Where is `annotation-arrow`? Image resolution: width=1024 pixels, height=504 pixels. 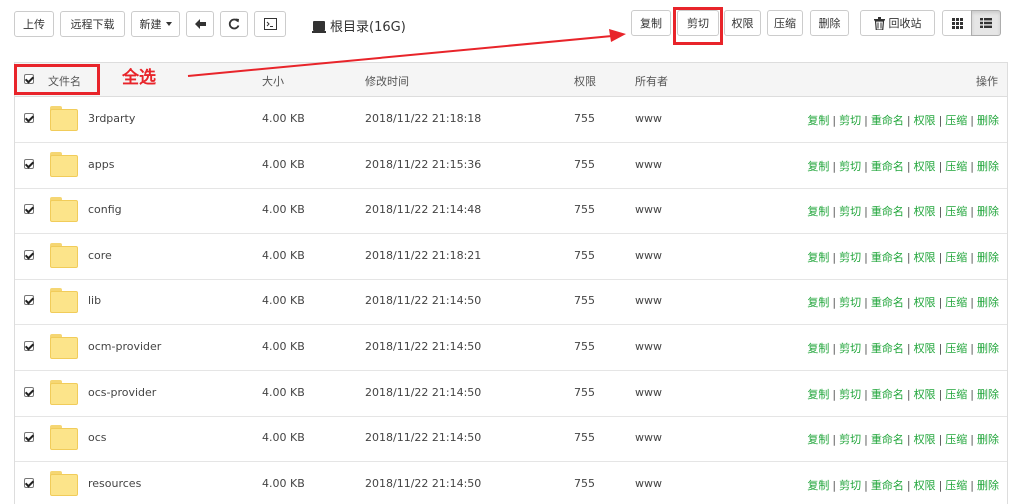
annotation-arrow is located at coordinates (406, 53).